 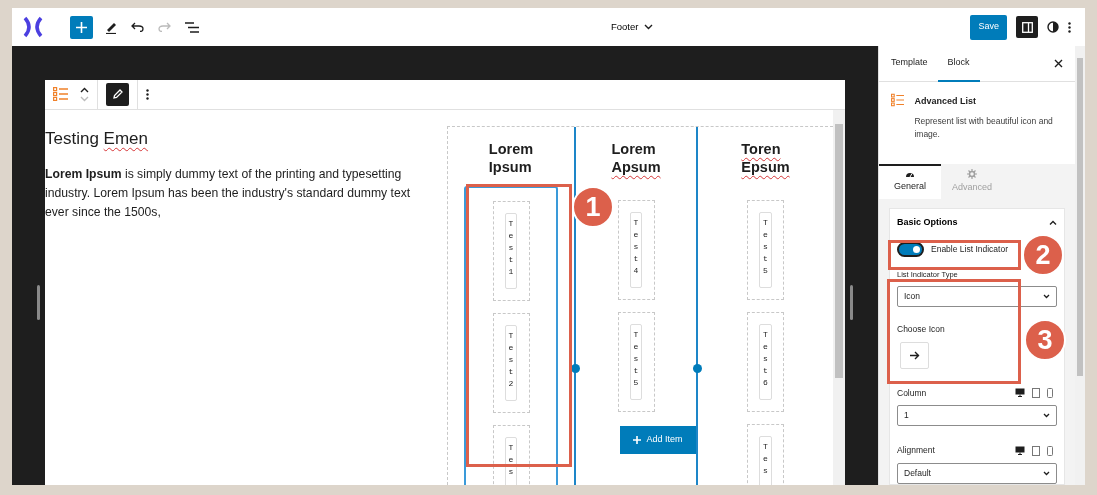 What do you see at coordinates (636, 157) in the screenshot?
I see `column-heading: Lorem Apsum` at bounding box center [636, 157].